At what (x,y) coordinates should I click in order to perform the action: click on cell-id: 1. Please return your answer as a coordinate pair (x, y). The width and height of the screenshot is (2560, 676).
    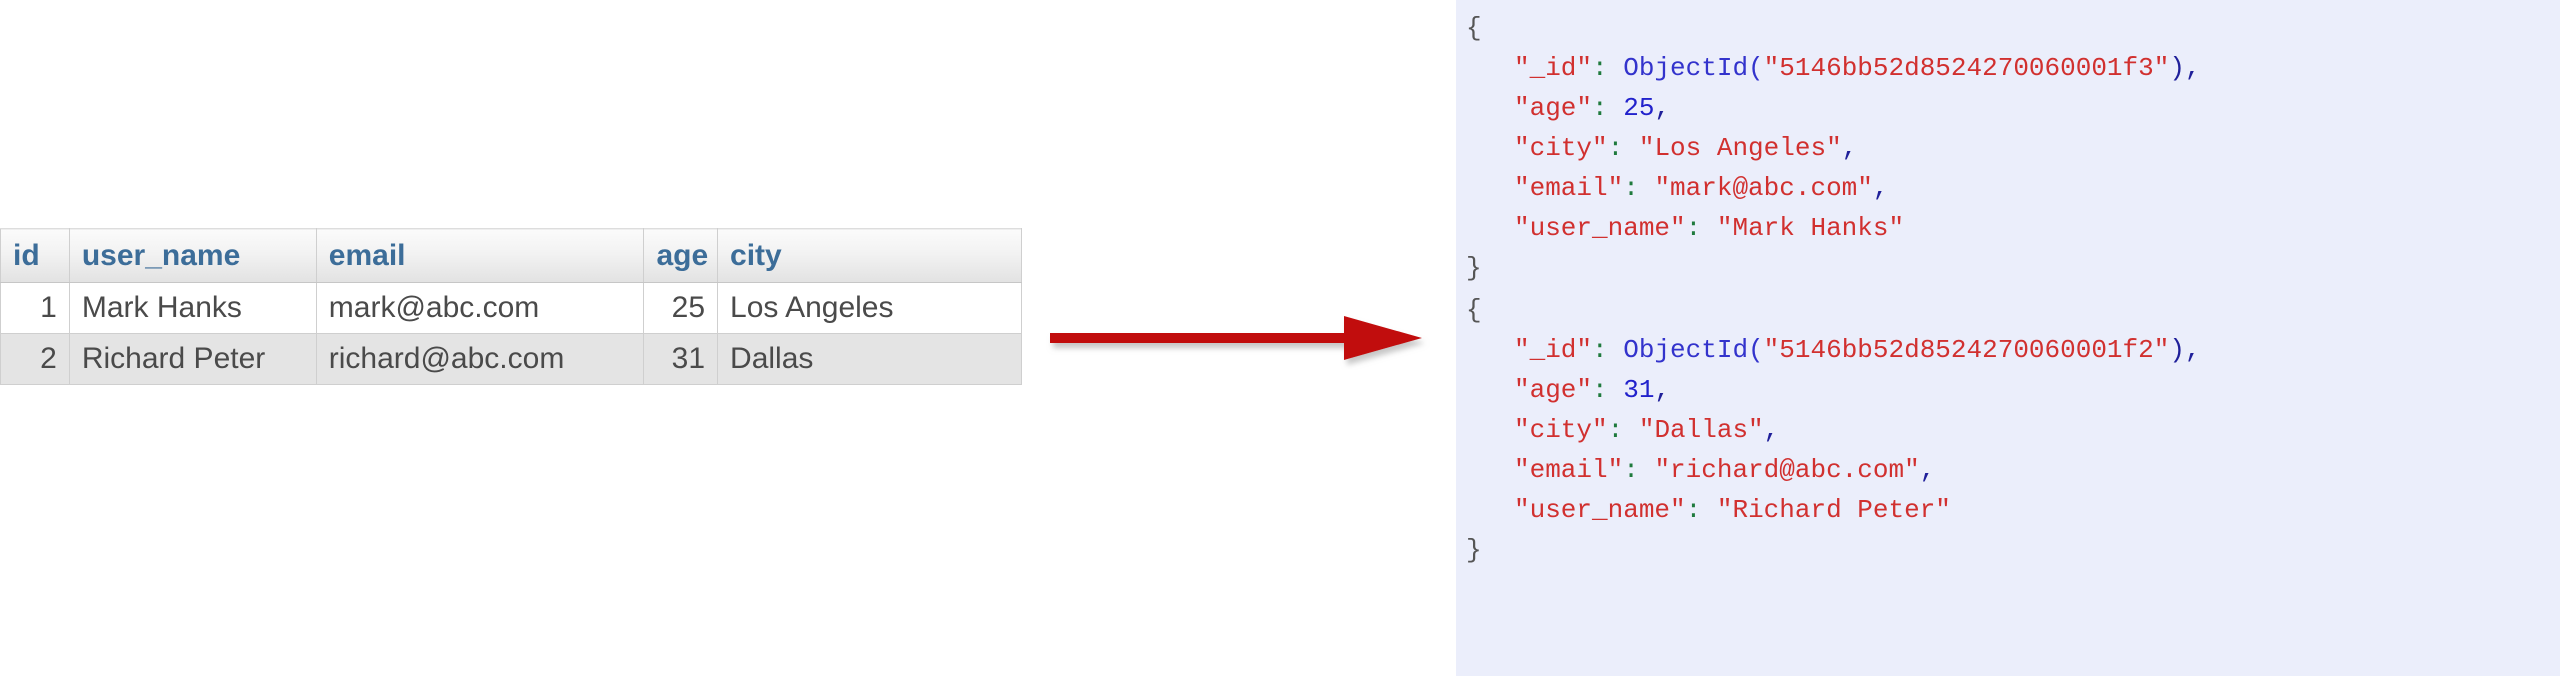
    Looking at the image, I should click on (35, 308).